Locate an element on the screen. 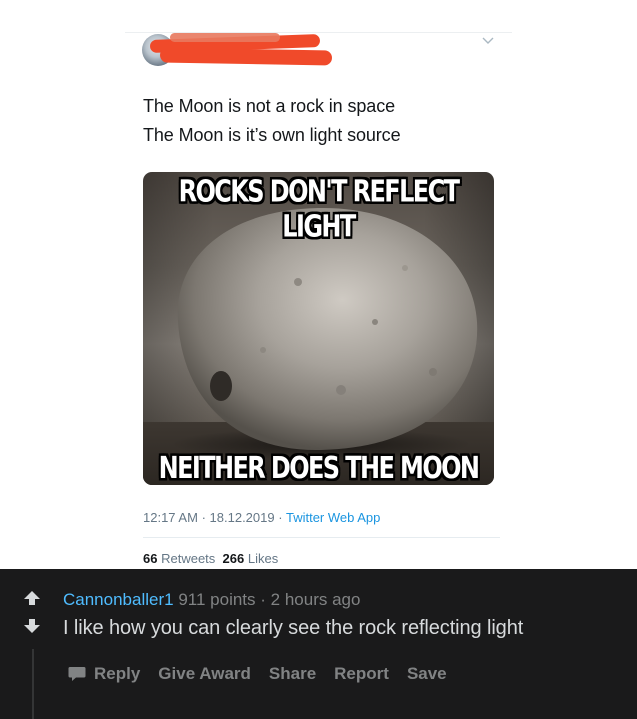 The height and width of the screenshot is (719, 637). comment-header: Cannonballer1 911 points · 2 hours ago is located at coordinates (211, 600).